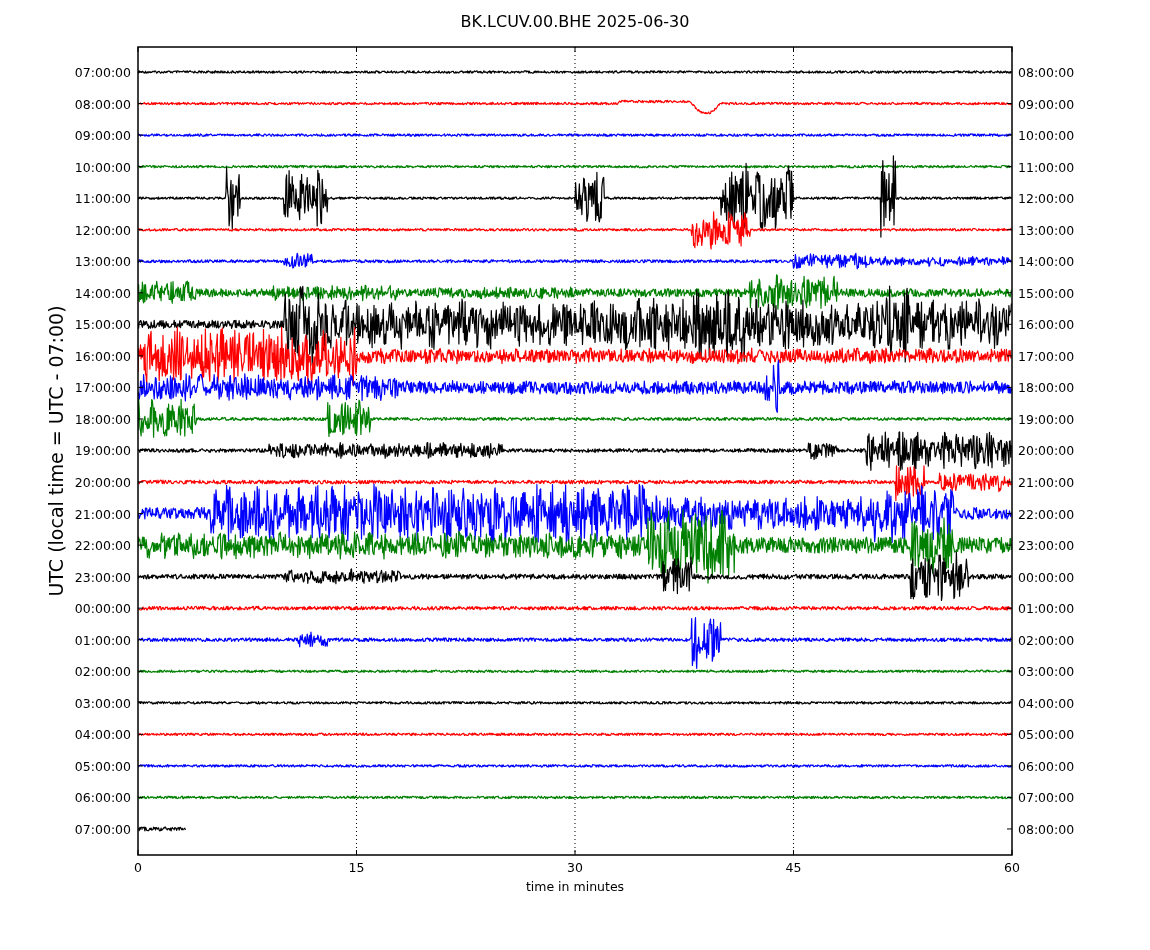 The width and height of the screenshot is (1150, 950). Describe the element at coordinates (575, 21) in the screenshot. I see `chart-title: BK.LCUV.00.BHE 2025-06-30` at that location.